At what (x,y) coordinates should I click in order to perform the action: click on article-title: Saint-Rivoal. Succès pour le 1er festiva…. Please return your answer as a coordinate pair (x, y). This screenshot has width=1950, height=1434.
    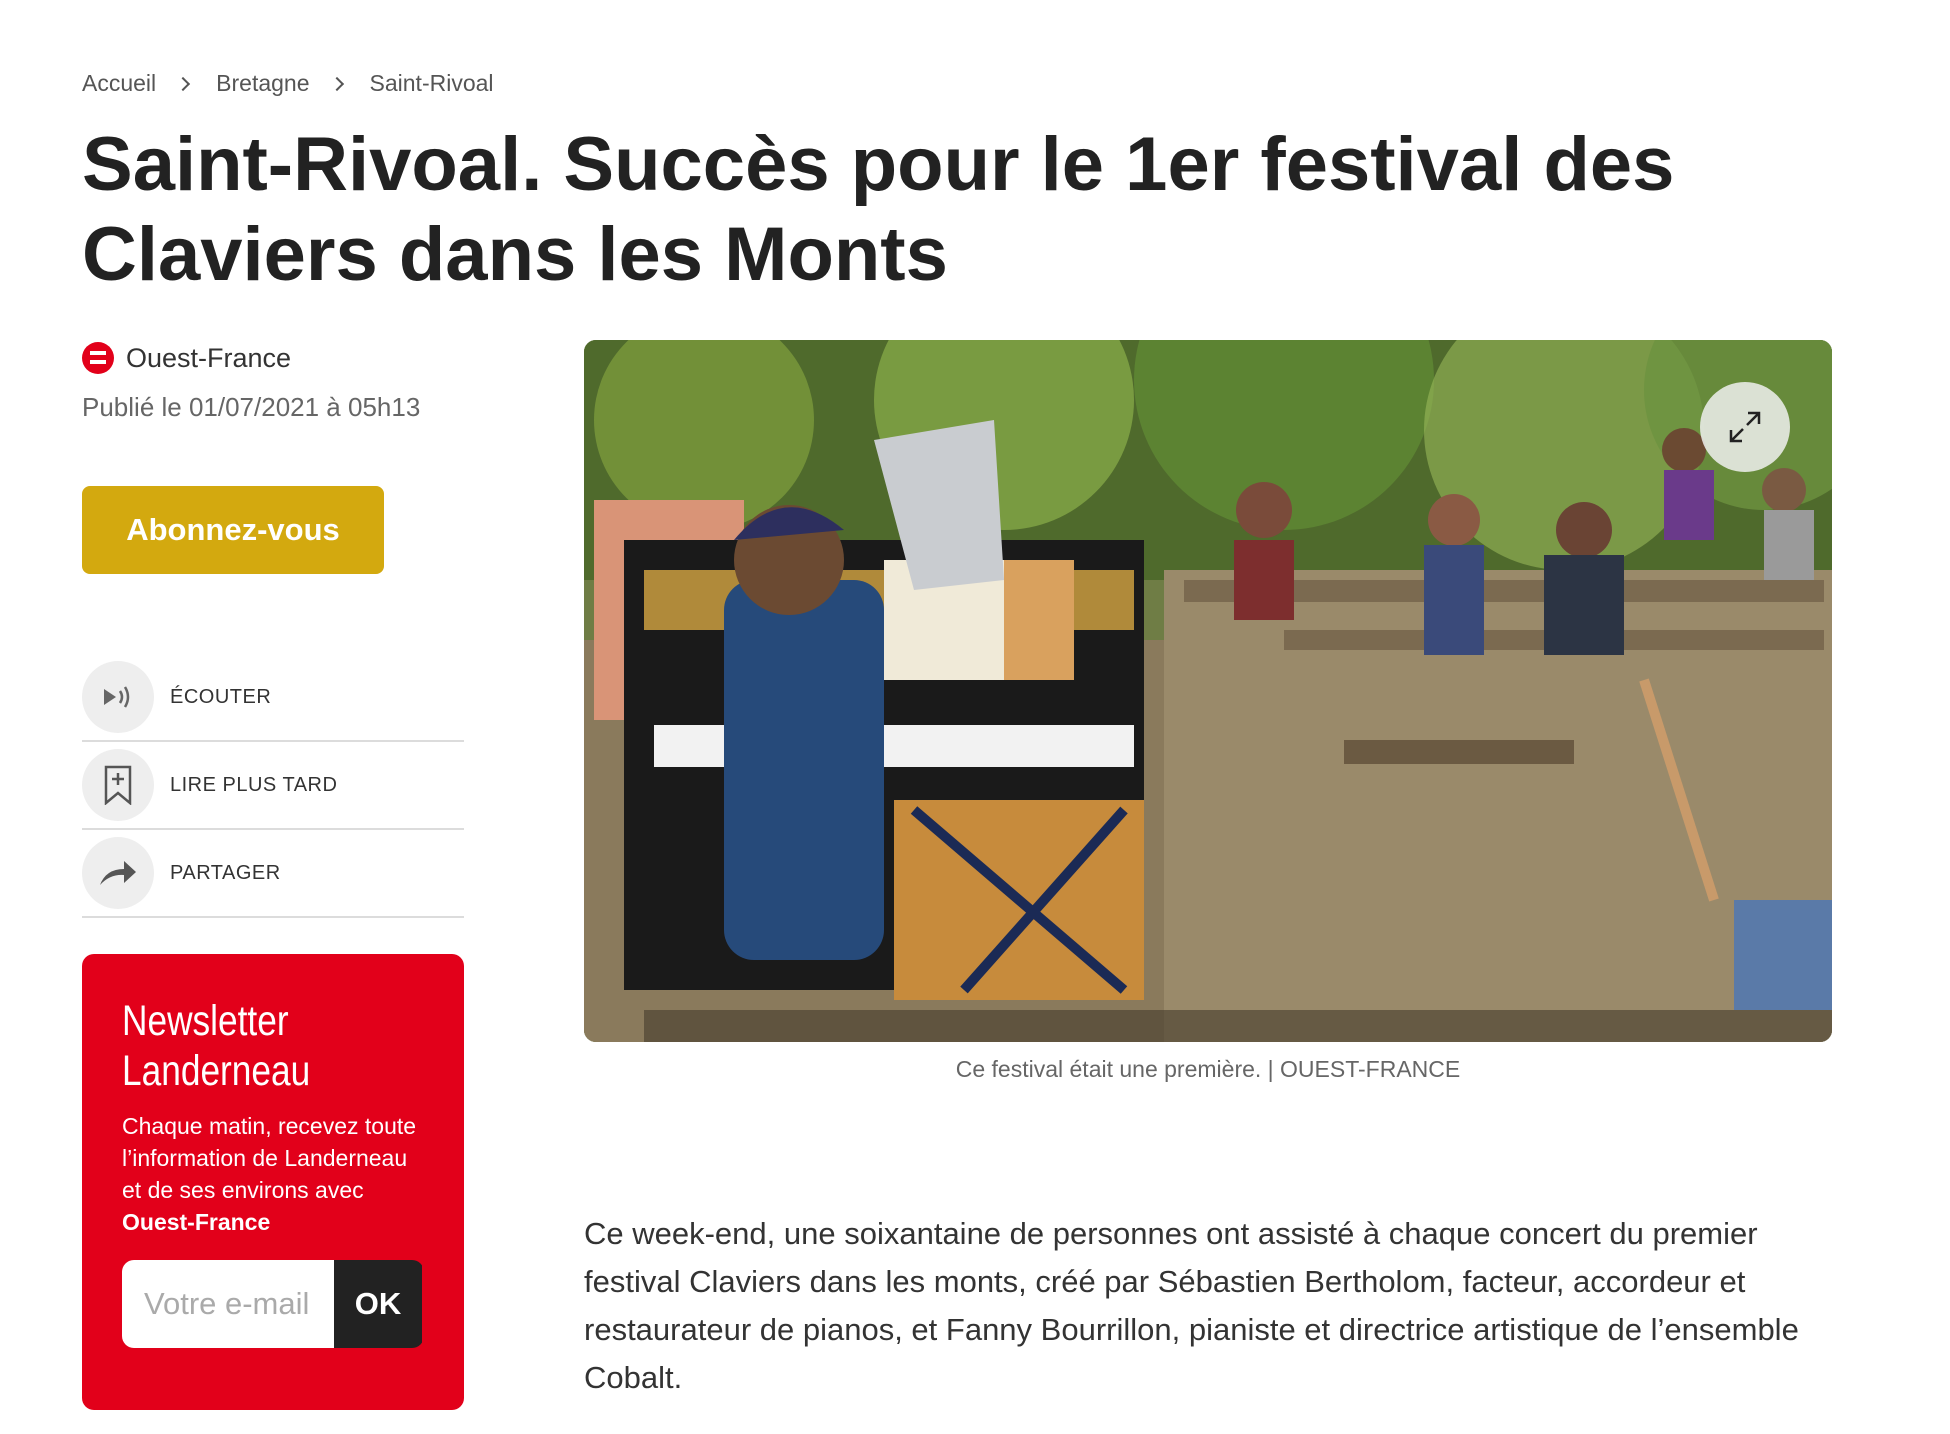
    Looking at the image, I should click on (878, 209).